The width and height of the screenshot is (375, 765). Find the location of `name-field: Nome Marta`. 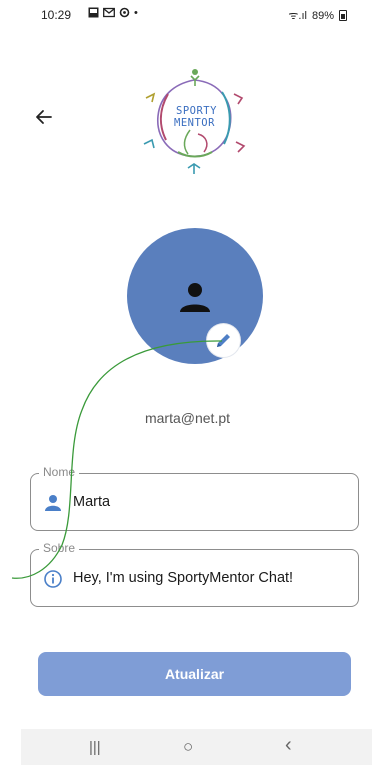

name-field: Nome Marta is located at coordinates (194, 498).